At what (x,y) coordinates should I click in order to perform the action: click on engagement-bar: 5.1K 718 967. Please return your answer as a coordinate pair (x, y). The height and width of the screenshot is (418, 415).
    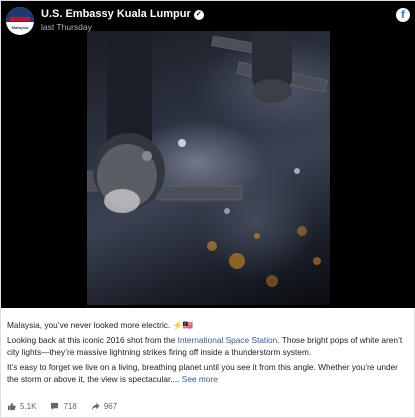
    Looking at the image, I should click on (69, 406).